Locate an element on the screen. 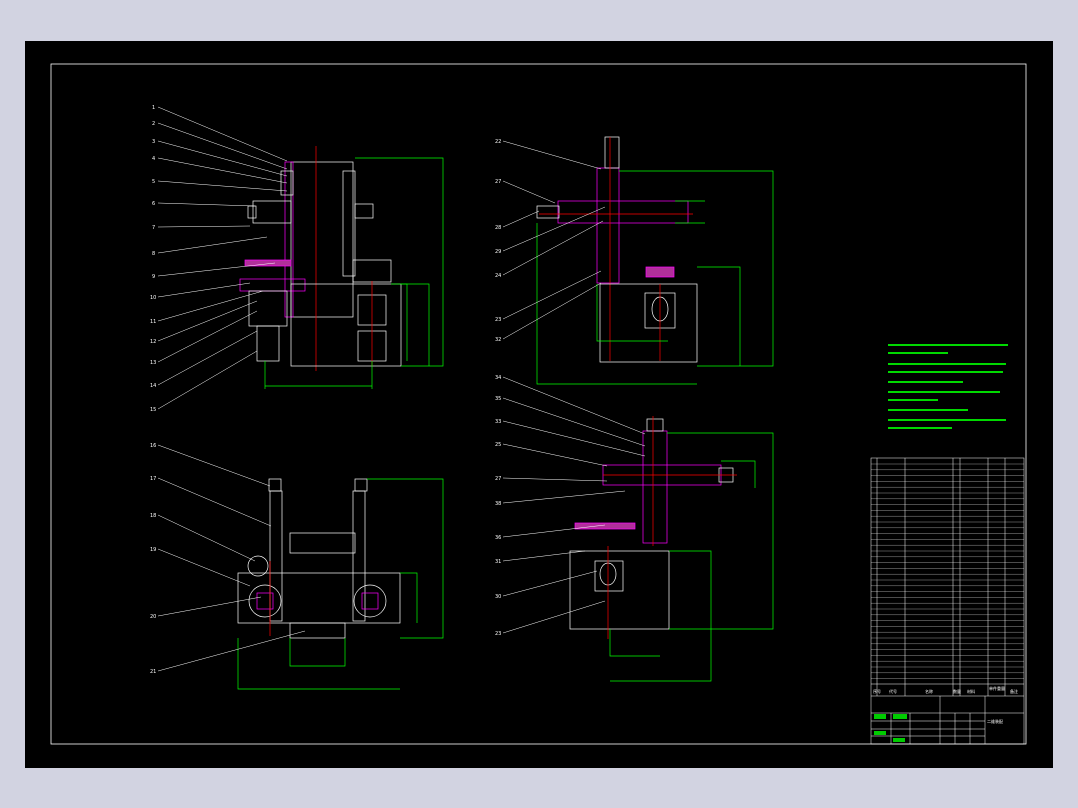  svg-text: 14 is located at coordinates (153, 386).